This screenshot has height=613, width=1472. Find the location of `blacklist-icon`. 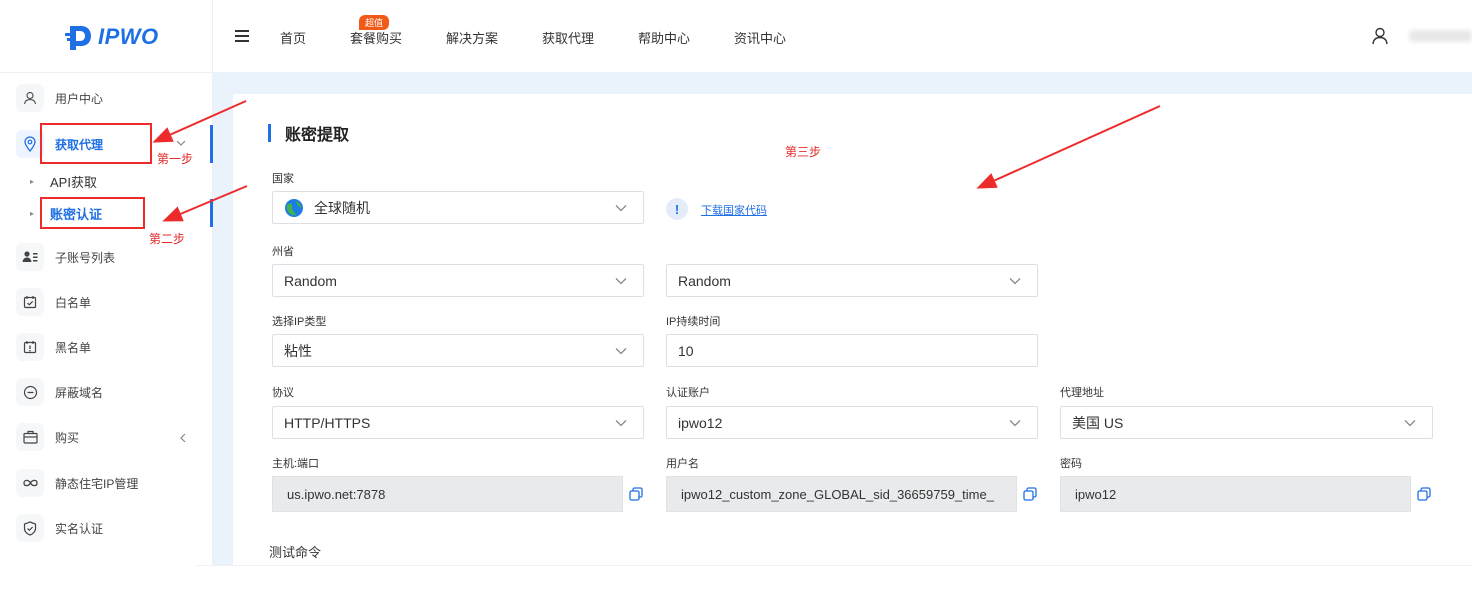

blacklist-icon is located at coordinates (30, 347).